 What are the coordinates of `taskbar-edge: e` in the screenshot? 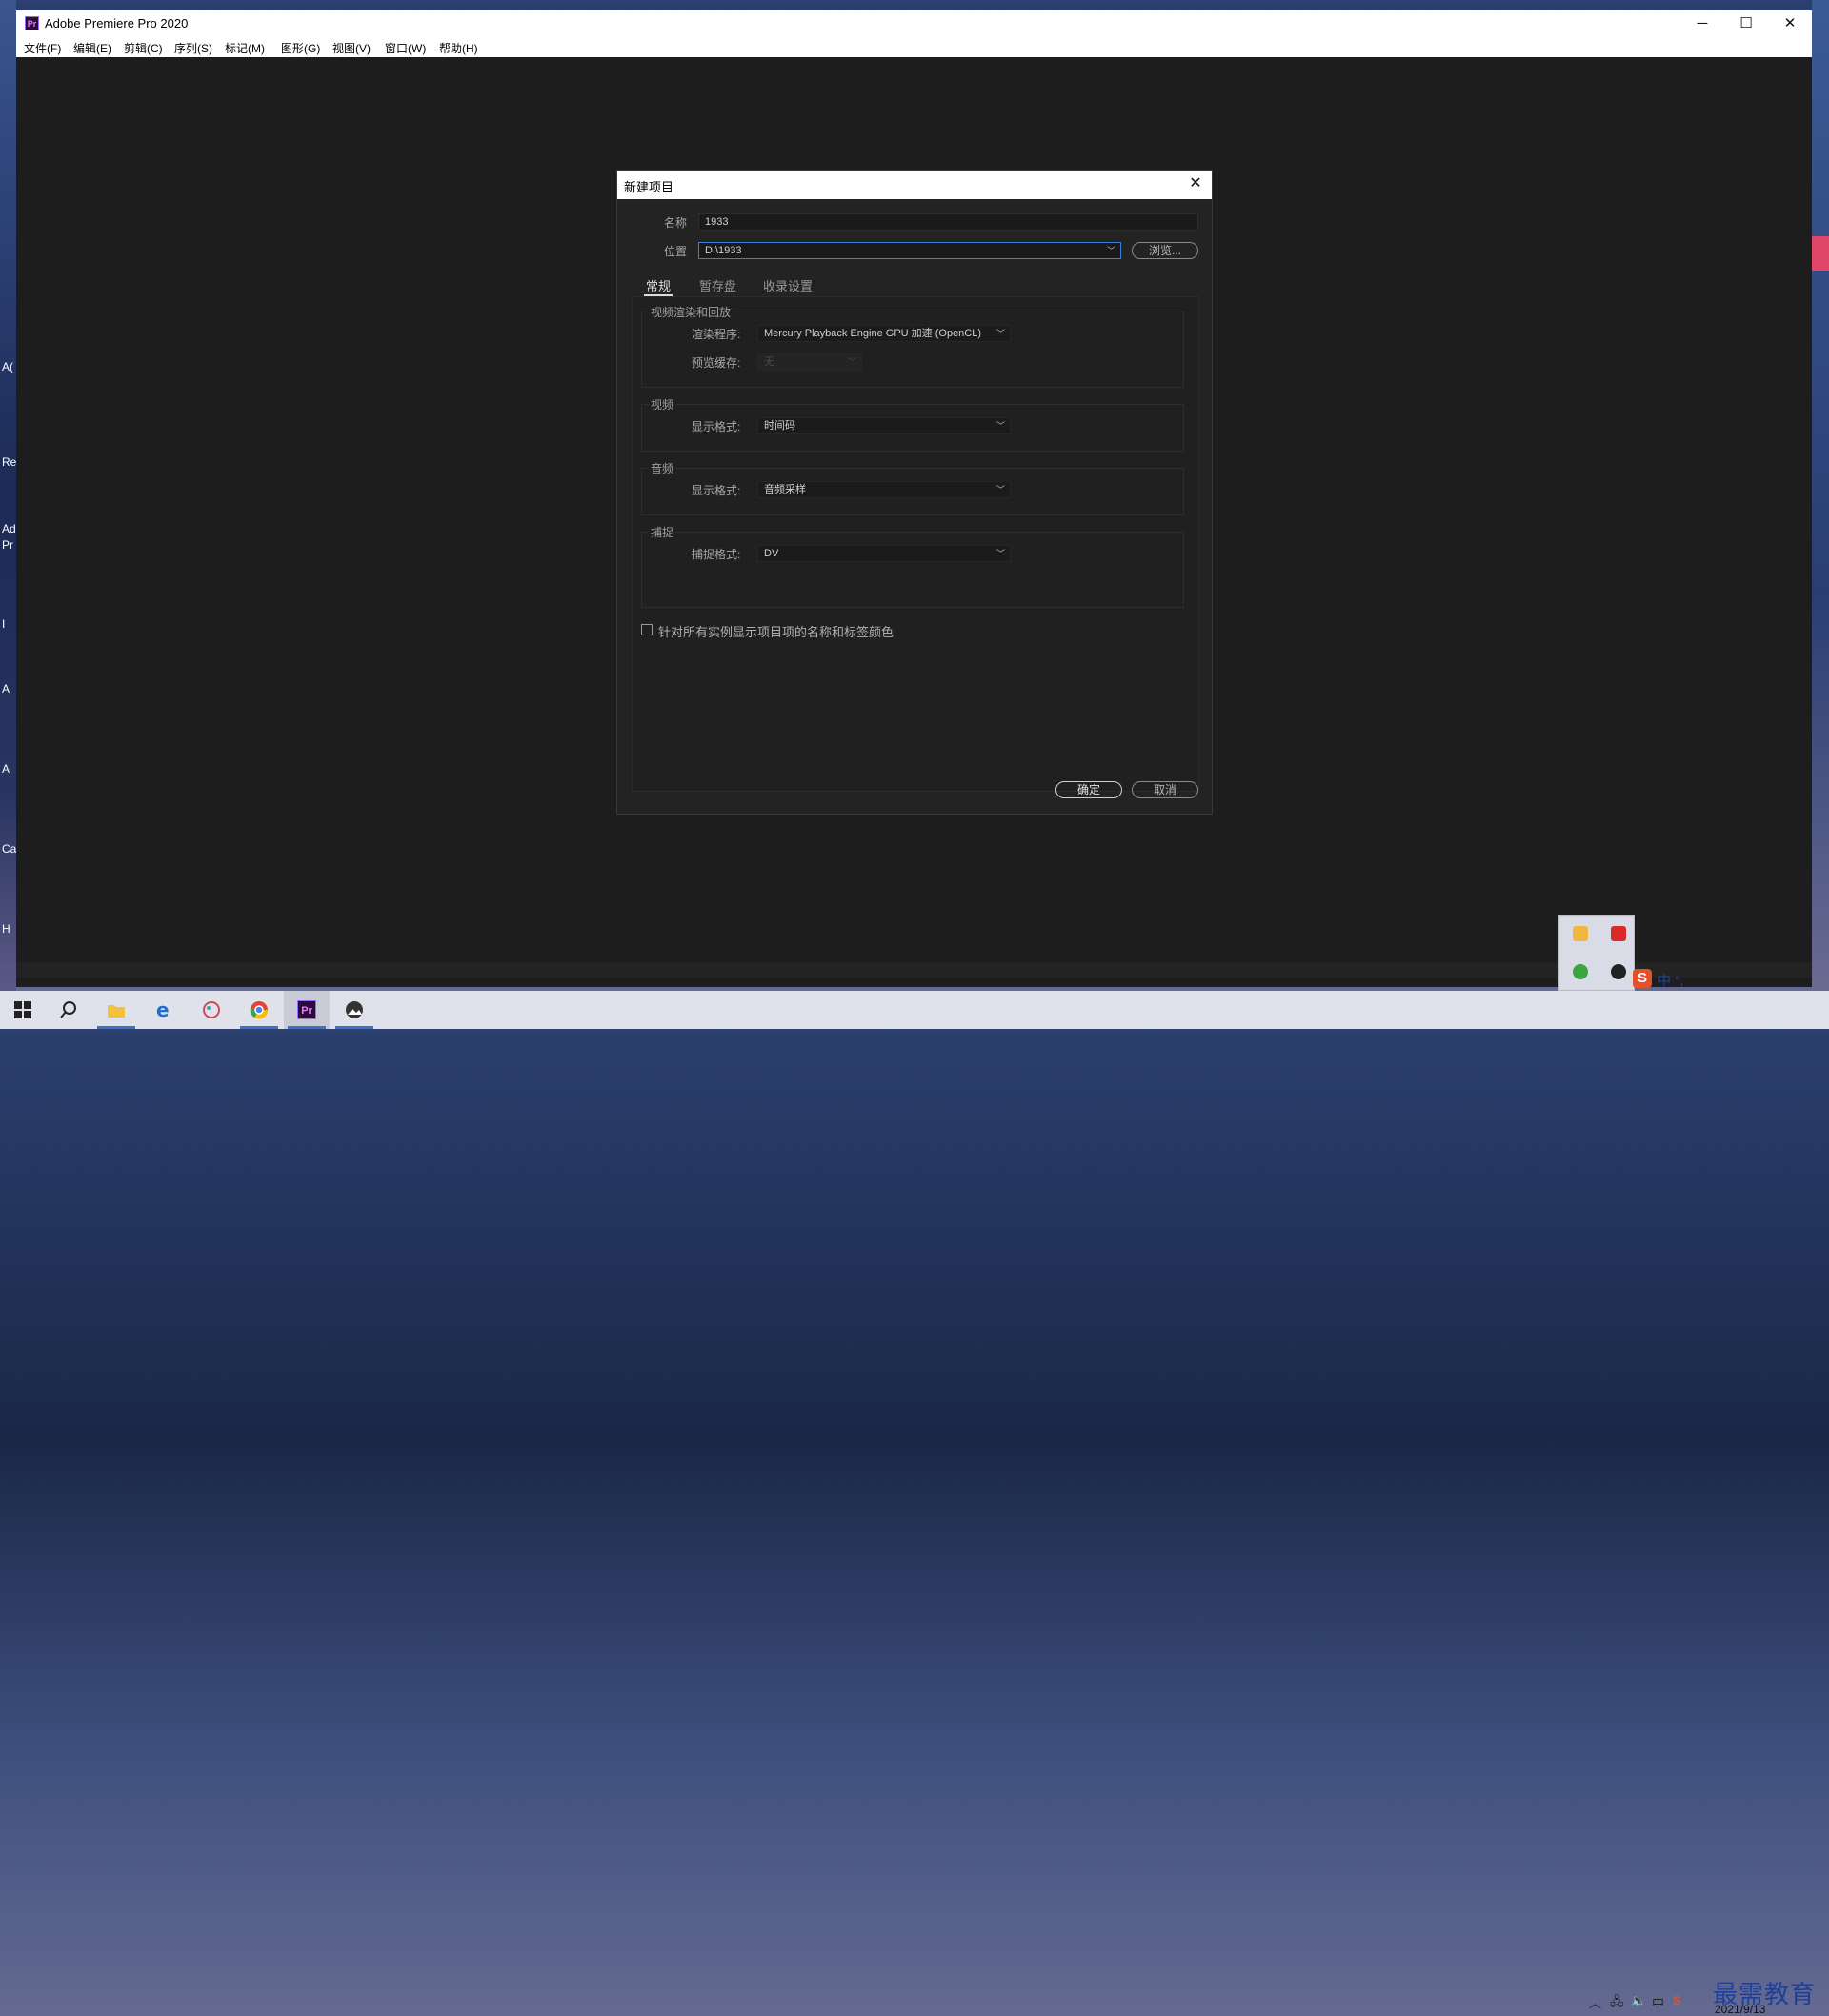 It's located at (164, 1010).